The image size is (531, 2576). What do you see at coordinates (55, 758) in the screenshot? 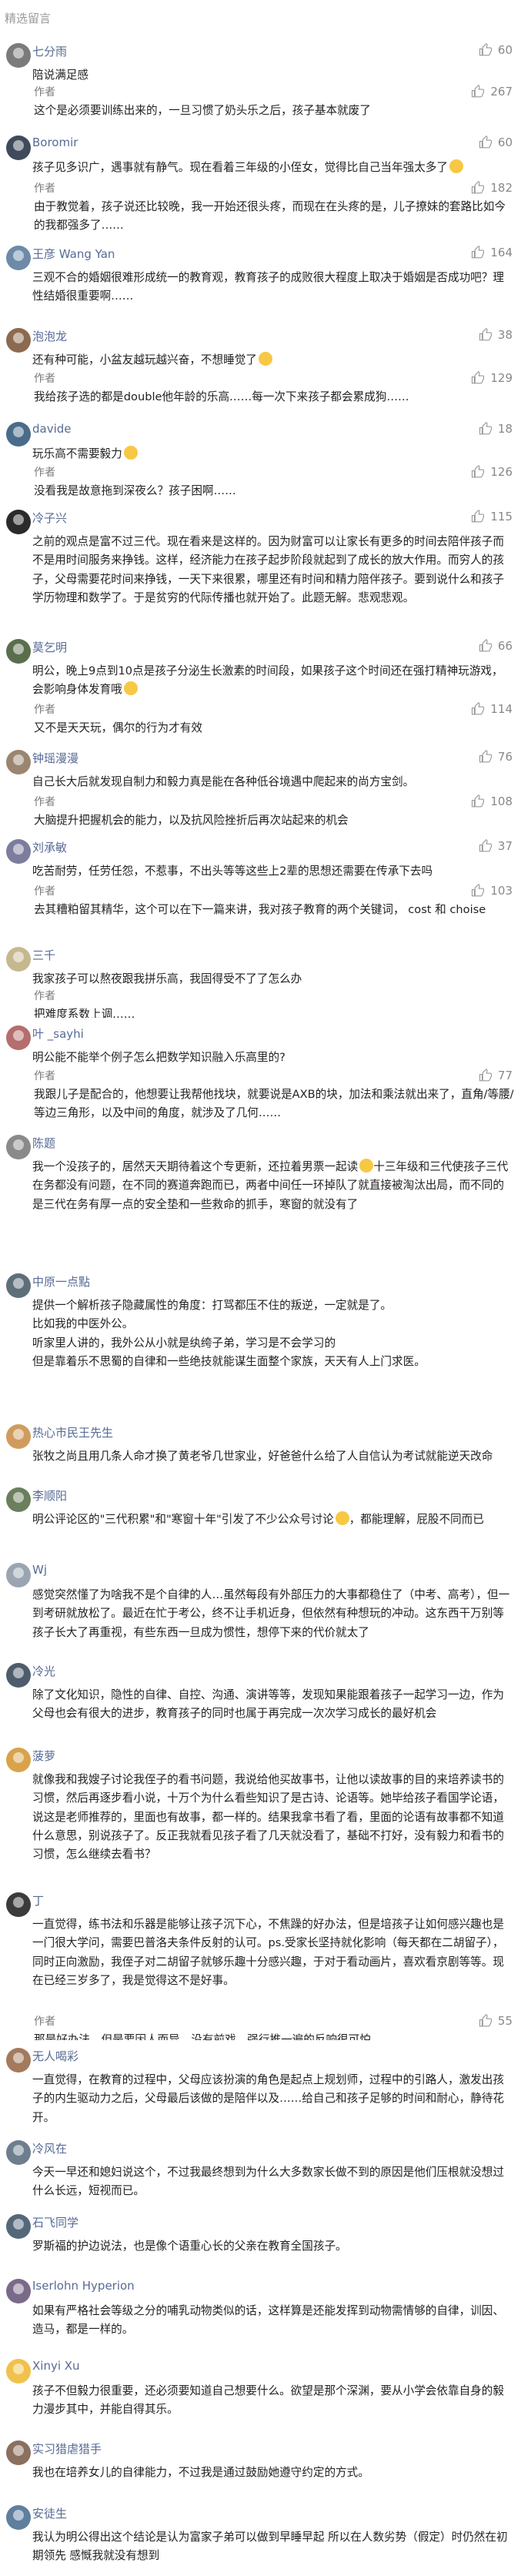
I see `commenter-name: 钟瑶漫漫` at bounding box center [55, 758].